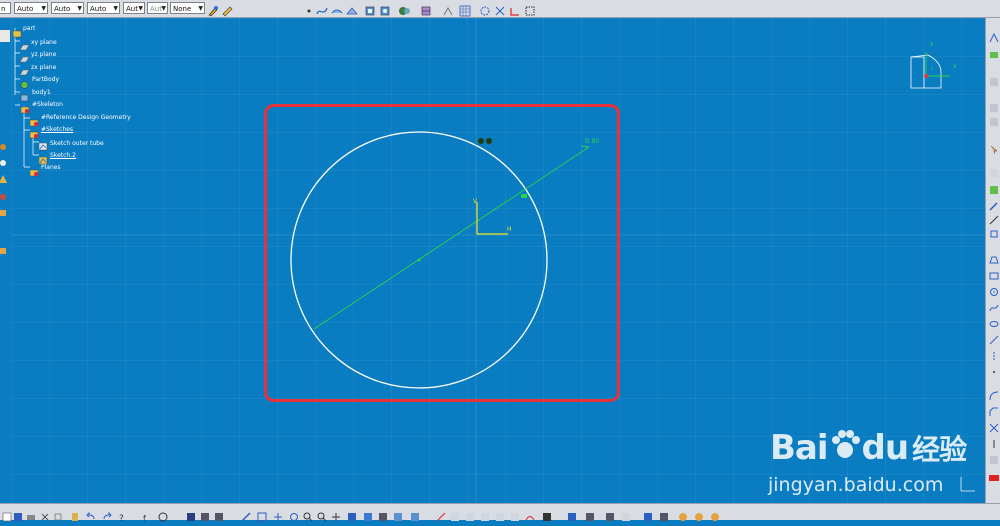 The height and width of the screenshot is (526, 1000). What do you see at coordinates (163, 514) in the screenshot?
I see `comment-icon` at bounding box center [163, 514].